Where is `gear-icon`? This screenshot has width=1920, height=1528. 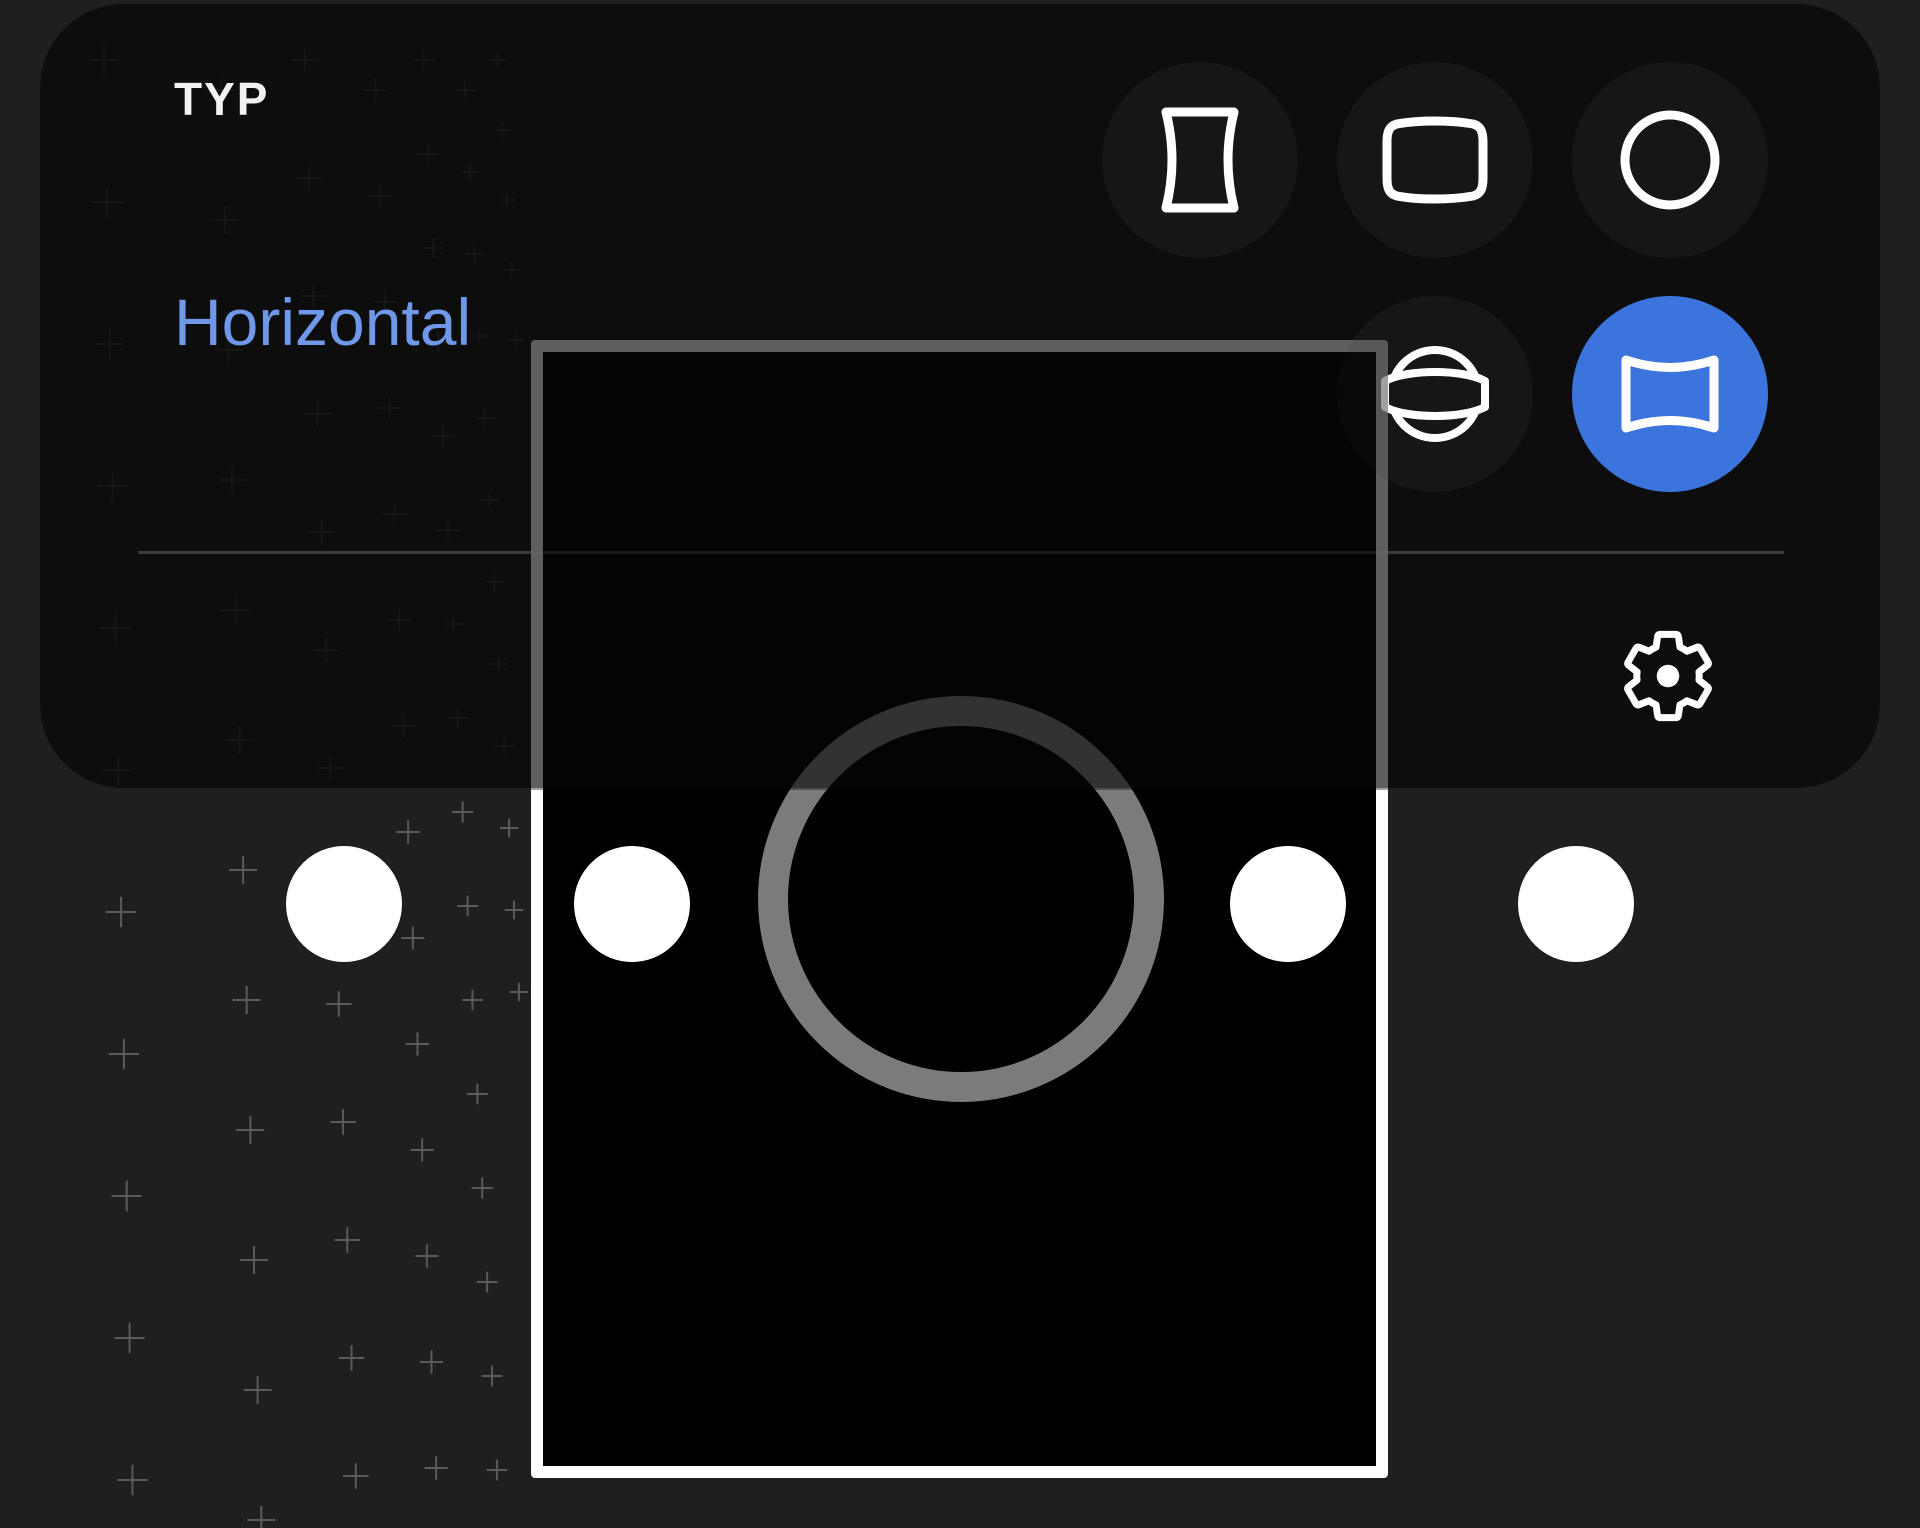 gear-icon is located at coordinates (1668, 676).